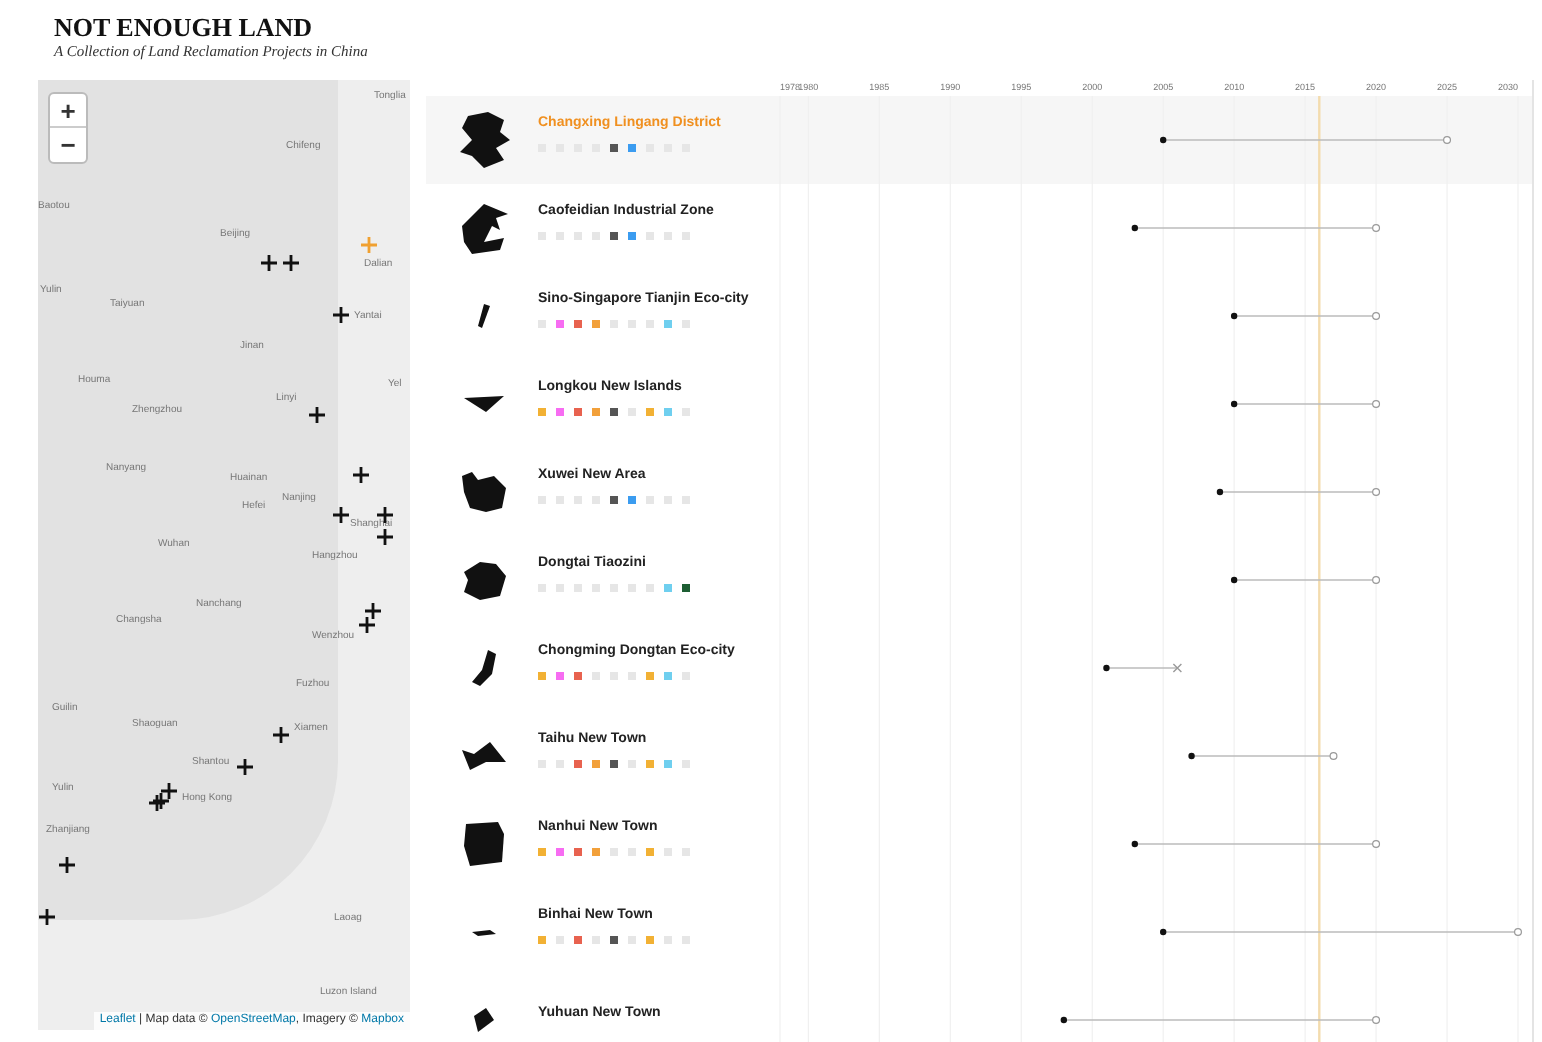  What do you see at coordinates (1177, 668) in the screenshot?
I see `cross-end-icon` at bounding box center [1177, 668].